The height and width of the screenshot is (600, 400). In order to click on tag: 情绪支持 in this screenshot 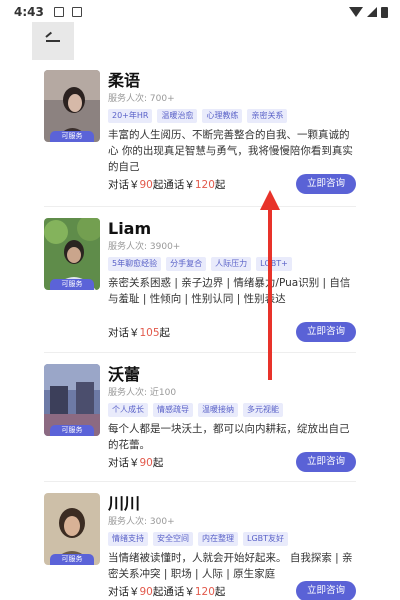, I will do `click(128, 539)`.